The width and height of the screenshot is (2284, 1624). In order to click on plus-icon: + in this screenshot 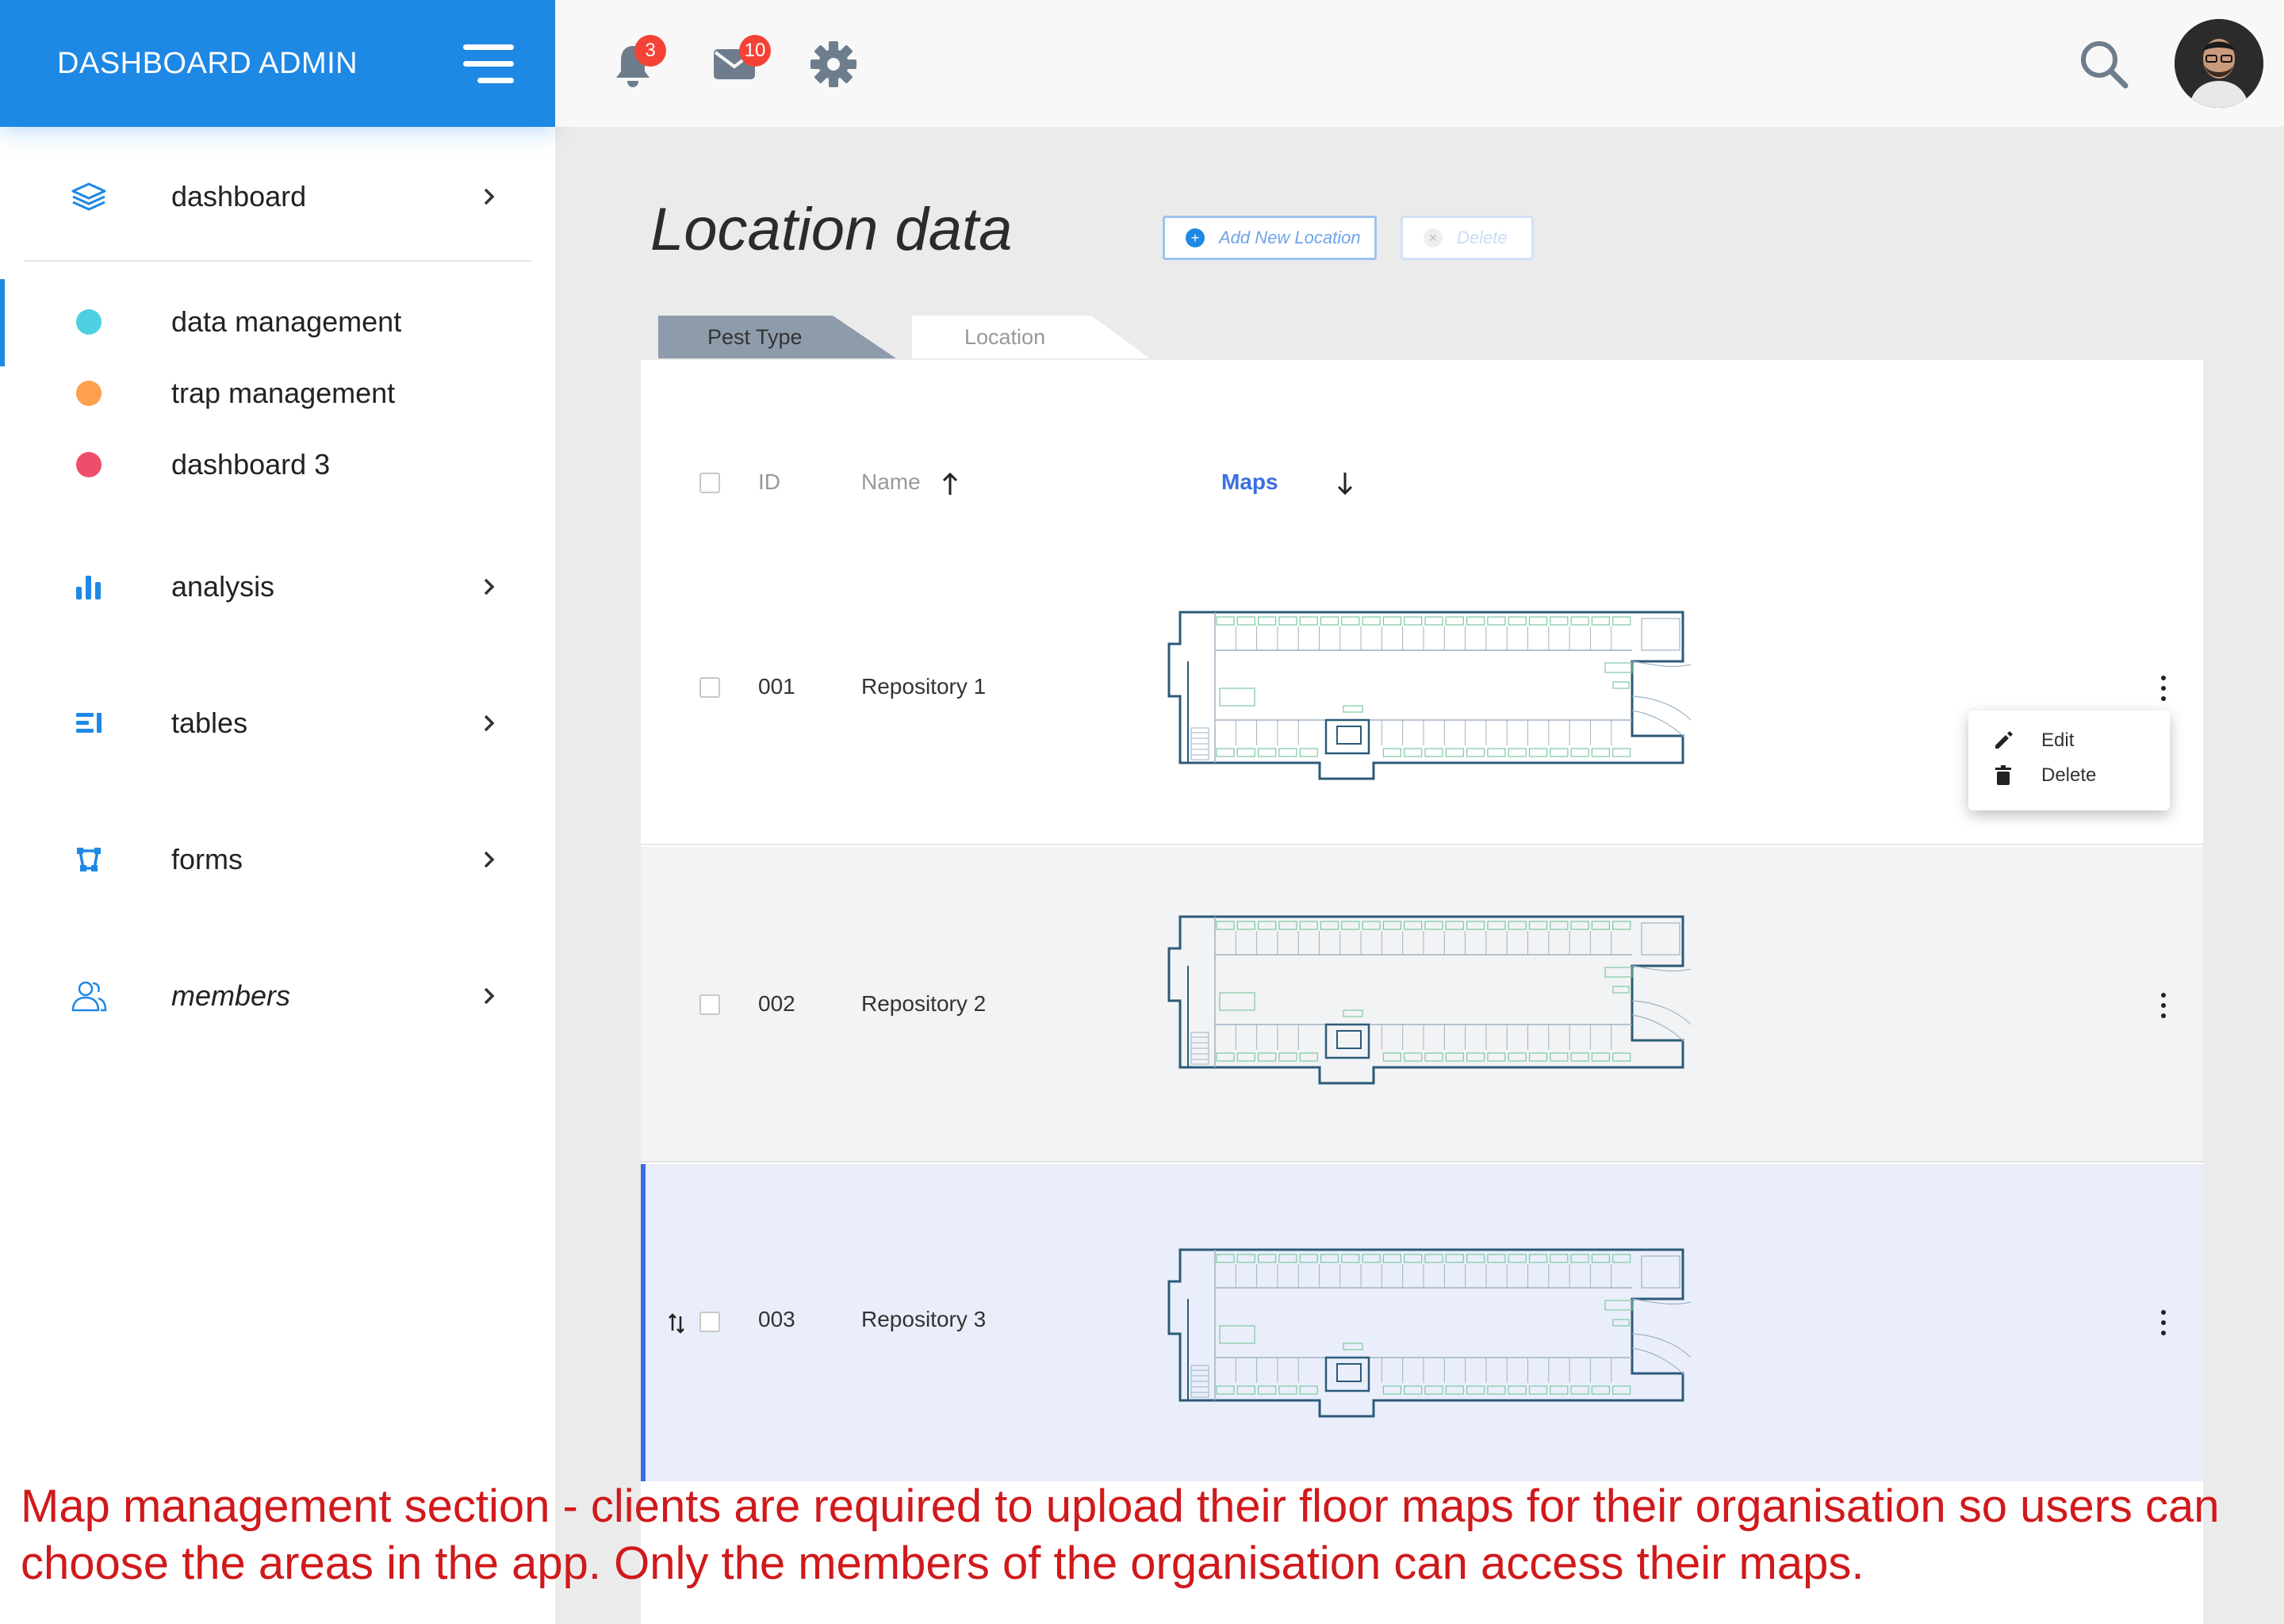, I will do `click(1195, 237)`.